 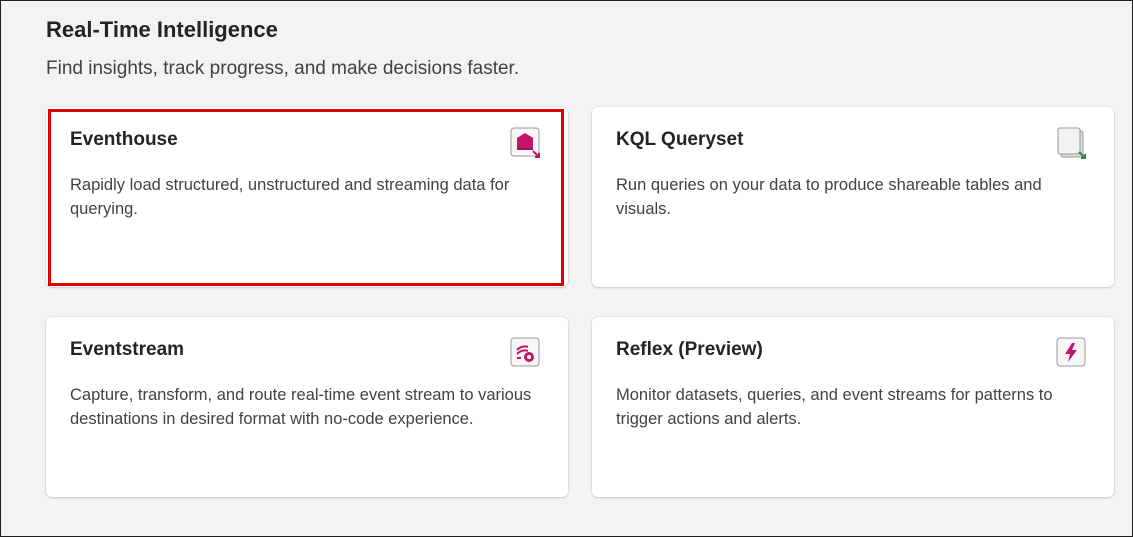 I want to click on card-title: Reflex (Preview), so click(x=689, y=349).